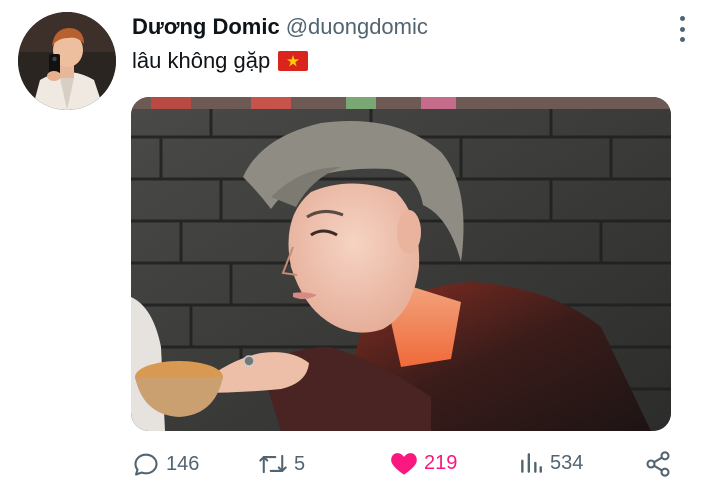  What do you see at coordinates (146, 464) in the screenshot?
I see `reply-icon` at bounding box center [146, 464].